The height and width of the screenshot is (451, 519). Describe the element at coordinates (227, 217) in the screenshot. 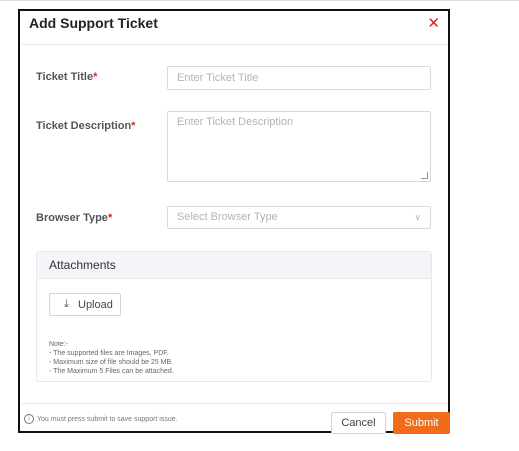

I see `browser-type-placeholder: Select Browser Type` at that location.